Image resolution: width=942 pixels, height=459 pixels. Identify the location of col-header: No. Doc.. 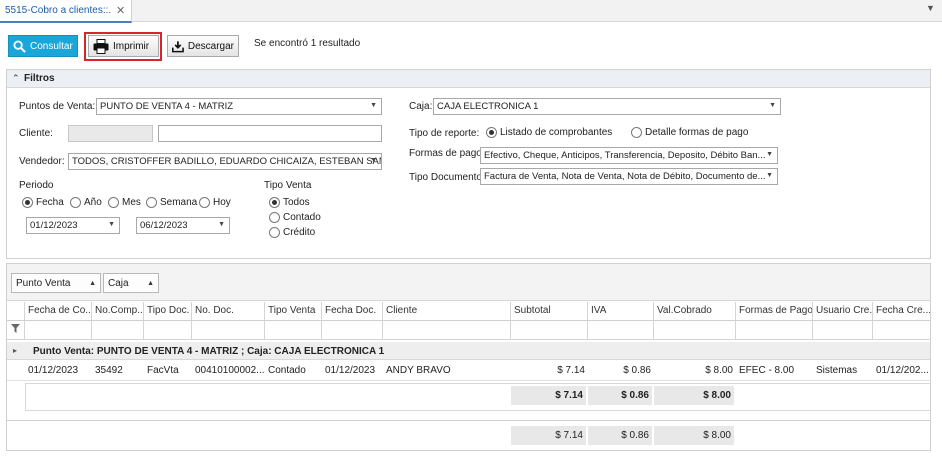
(228, 311).